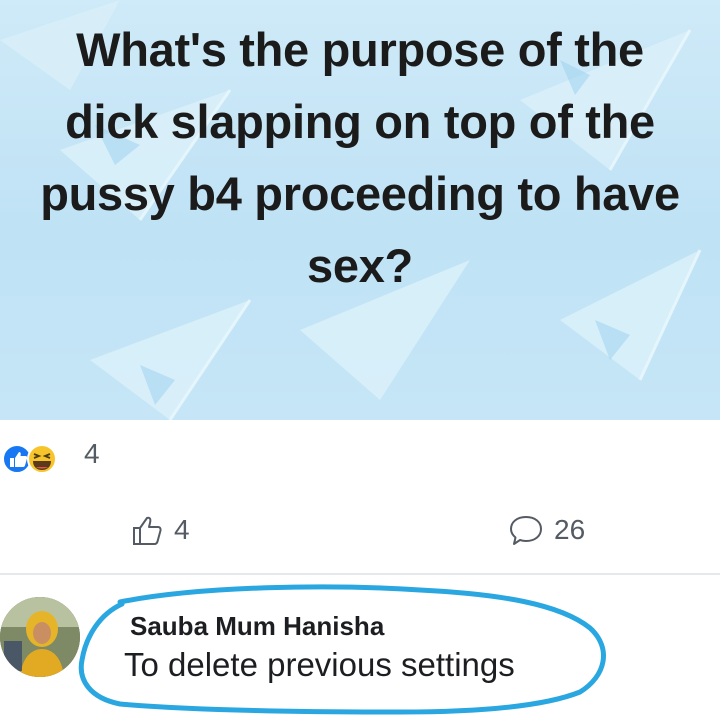 The height and width of the screenshot is (715, 720). I want to click on thumbs-up-icon, so click(147, 530).